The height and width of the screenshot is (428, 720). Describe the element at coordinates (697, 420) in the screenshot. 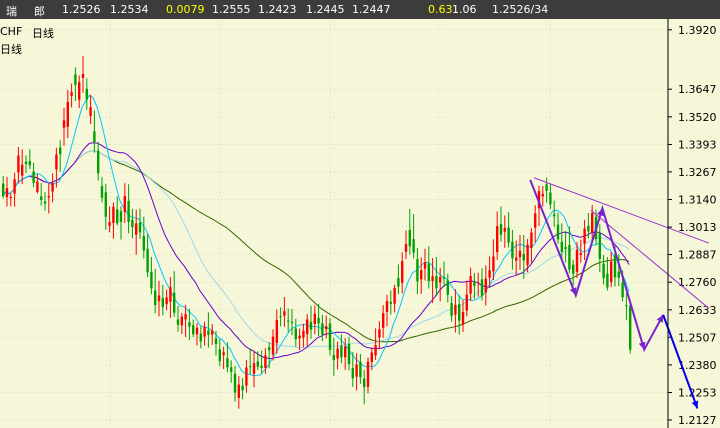

I see `y-tick-label: 1.2127` at that location.